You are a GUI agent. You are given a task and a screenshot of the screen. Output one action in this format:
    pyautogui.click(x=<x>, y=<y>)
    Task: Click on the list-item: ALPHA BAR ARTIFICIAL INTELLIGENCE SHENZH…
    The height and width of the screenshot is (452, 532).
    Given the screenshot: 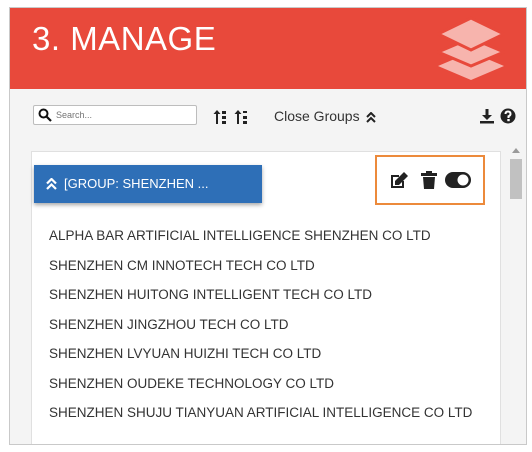 What is the action you would take?
    pyautogui.click(x=269, y=236)
    